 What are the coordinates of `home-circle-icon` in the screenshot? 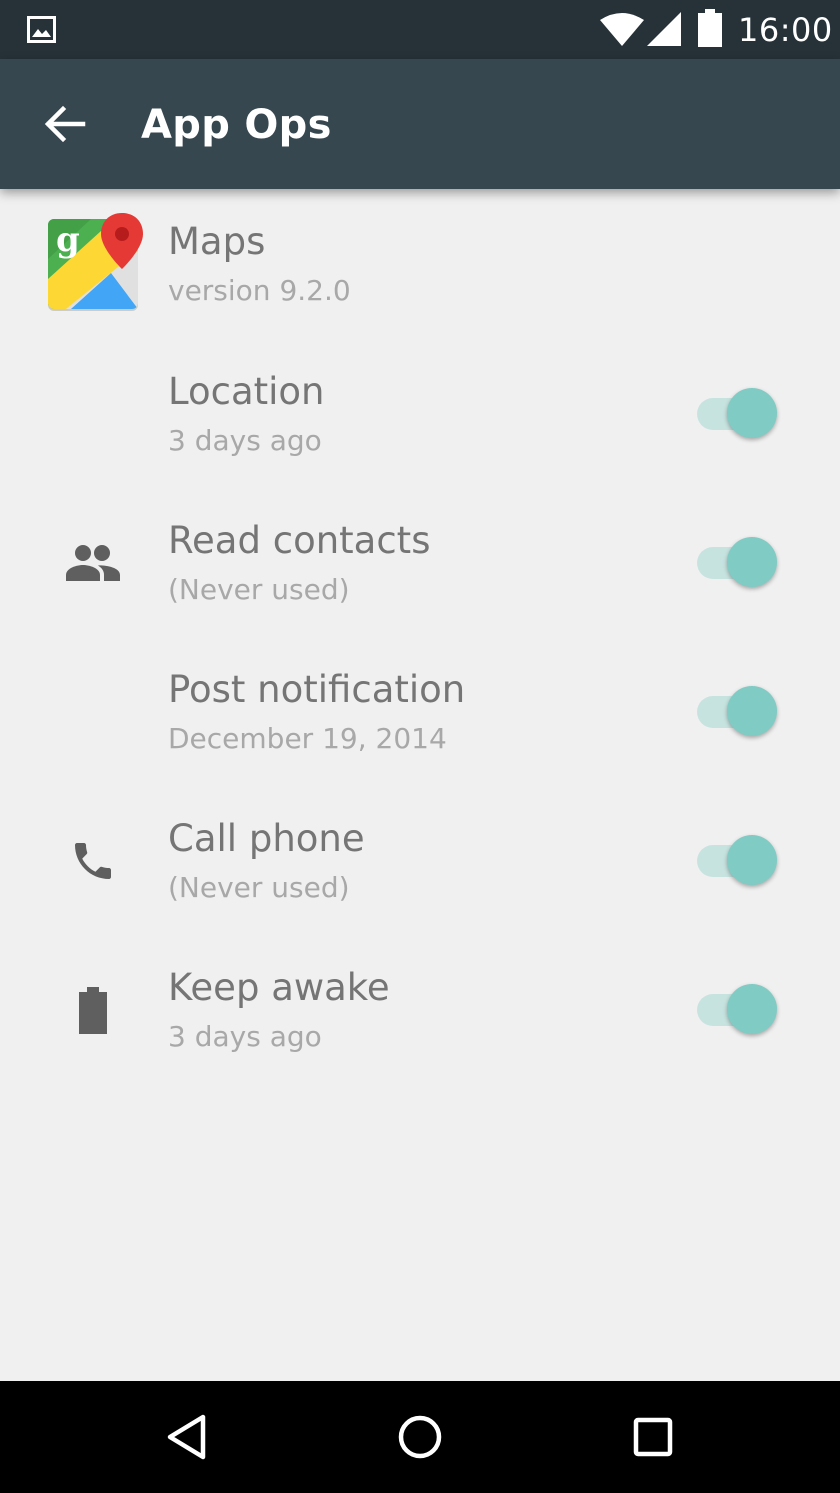 It's located at (420, 1437).